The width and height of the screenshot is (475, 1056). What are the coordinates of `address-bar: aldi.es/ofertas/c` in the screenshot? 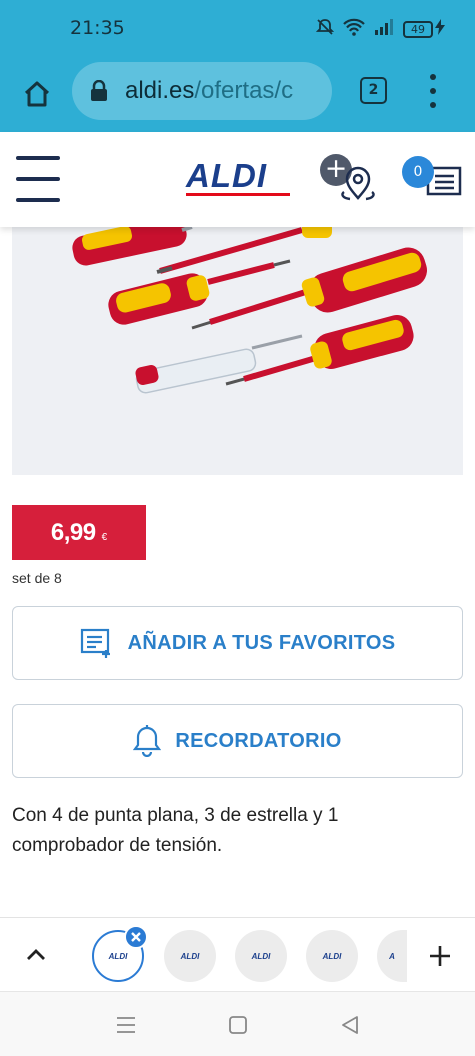 It's located at (202, 91).